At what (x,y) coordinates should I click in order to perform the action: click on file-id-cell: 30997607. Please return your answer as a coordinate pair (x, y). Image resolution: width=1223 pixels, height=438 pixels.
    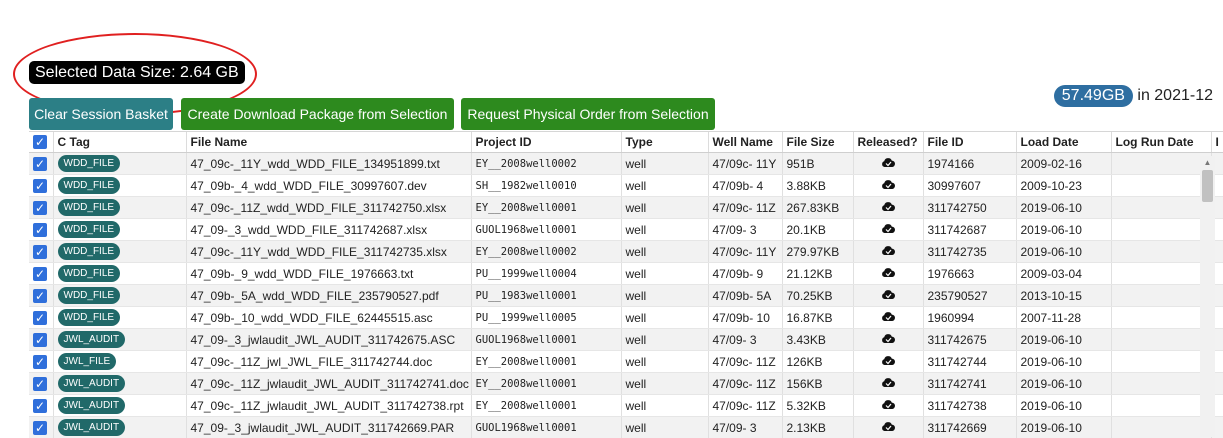
    Looking at the image, I should click on (969, 186).